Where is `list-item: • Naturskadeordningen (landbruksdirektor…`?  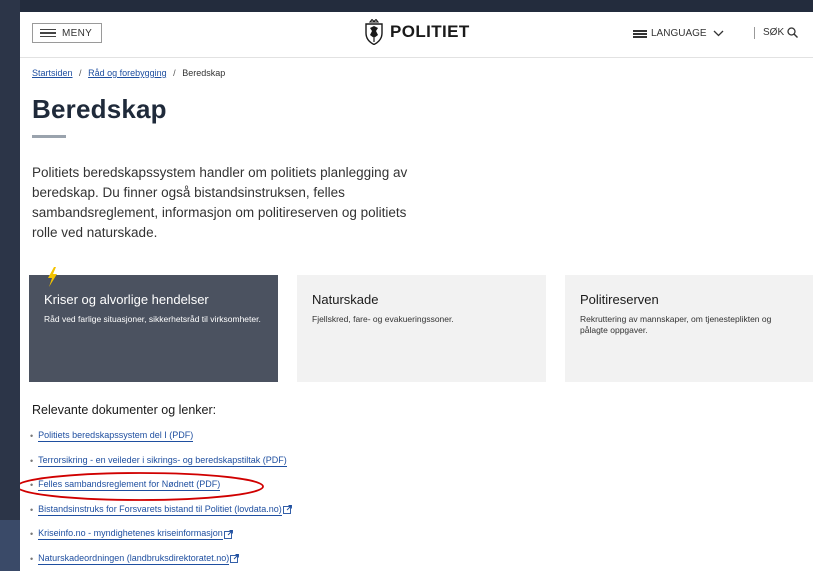
list-item: • Naturskadeordningen (landbruksdirektor… is located at coordinates (161, 559).